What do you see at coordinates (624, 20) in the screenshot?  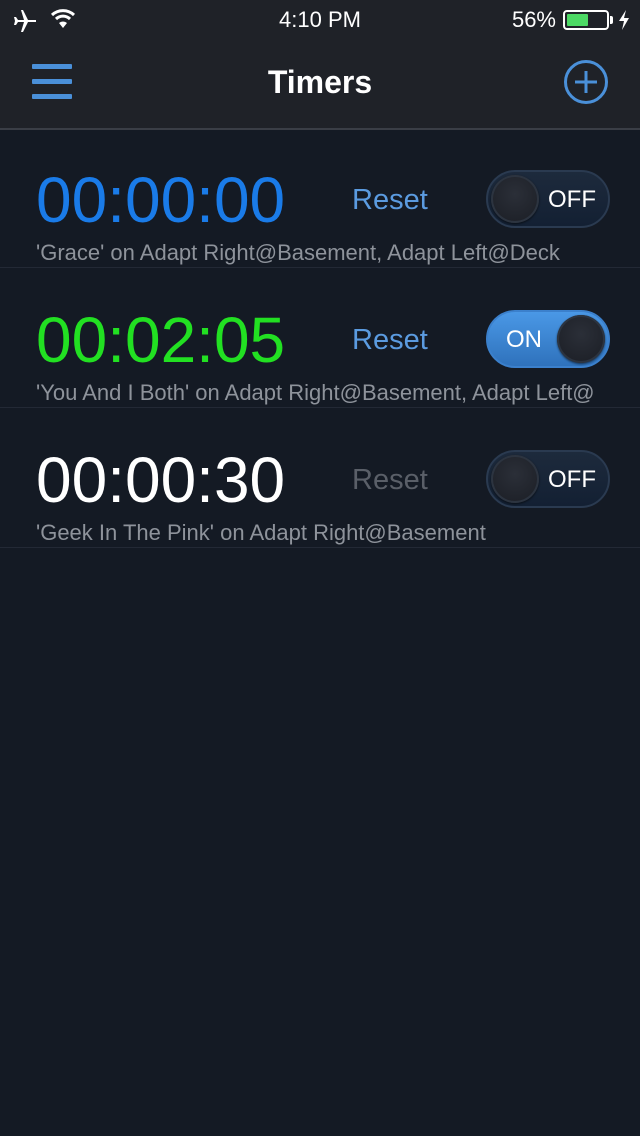 I see `charging-bolt-icon` at bounding box center [624, 20].